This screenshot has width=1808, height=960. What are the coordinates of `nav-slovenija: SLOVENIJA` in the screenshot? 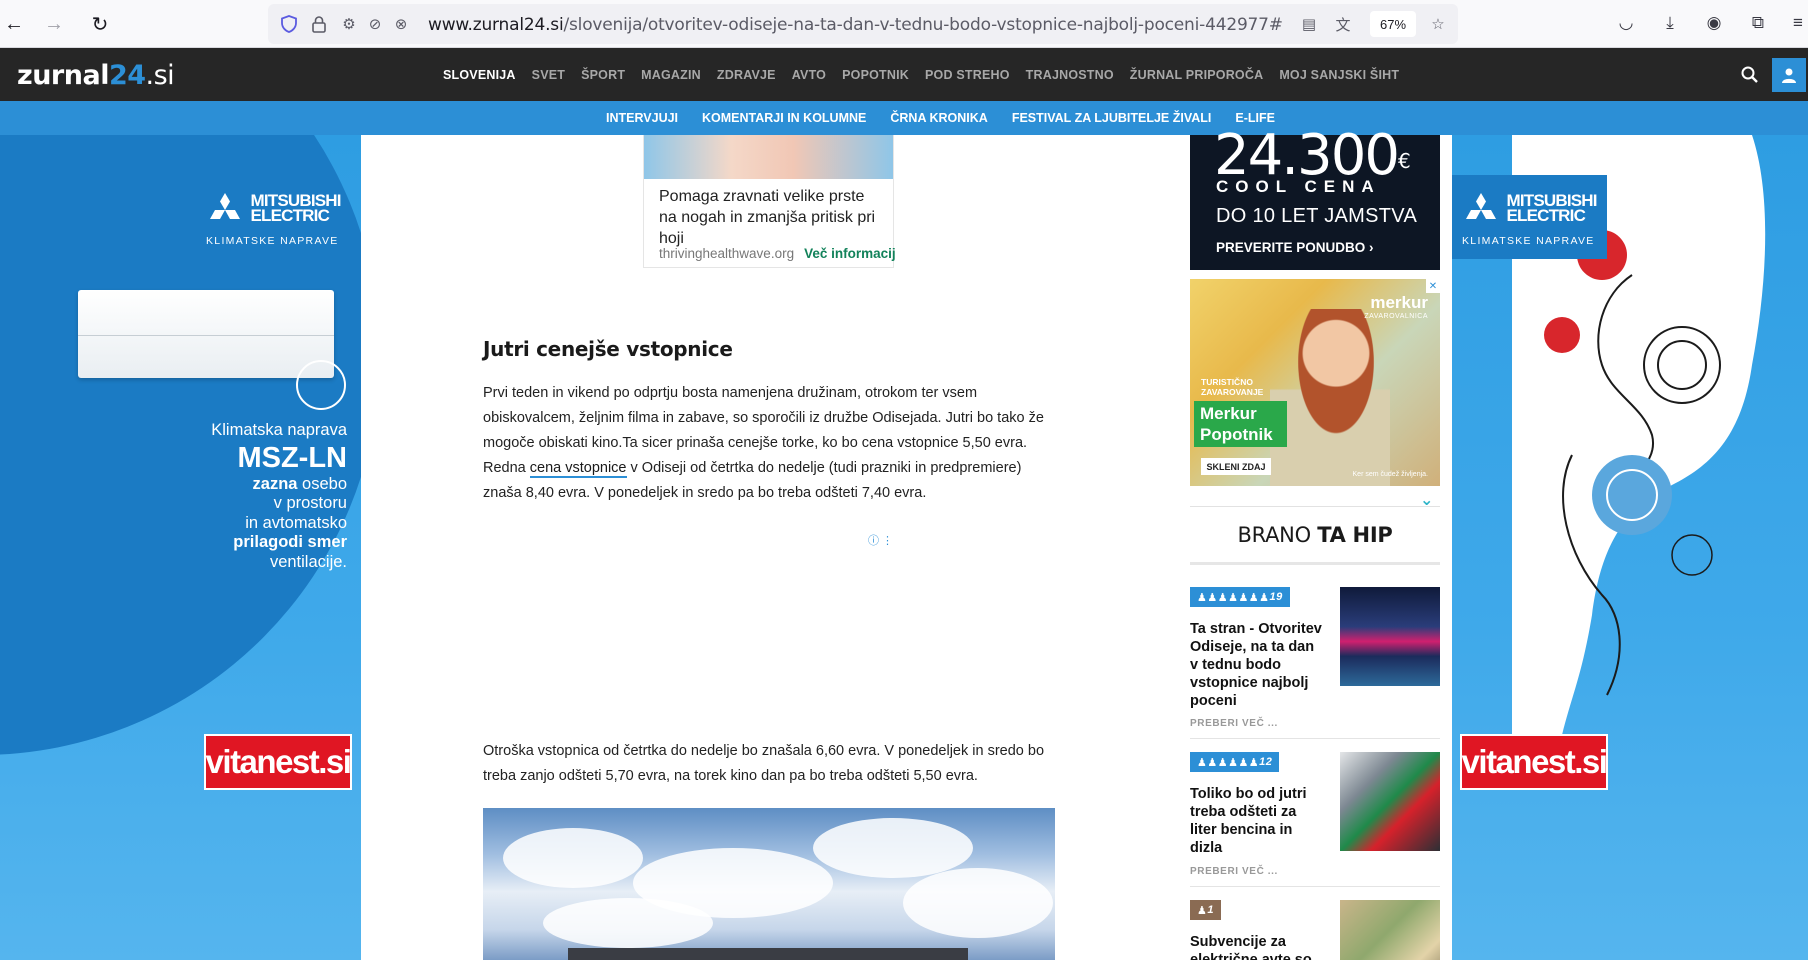 It's located at (479, 75).